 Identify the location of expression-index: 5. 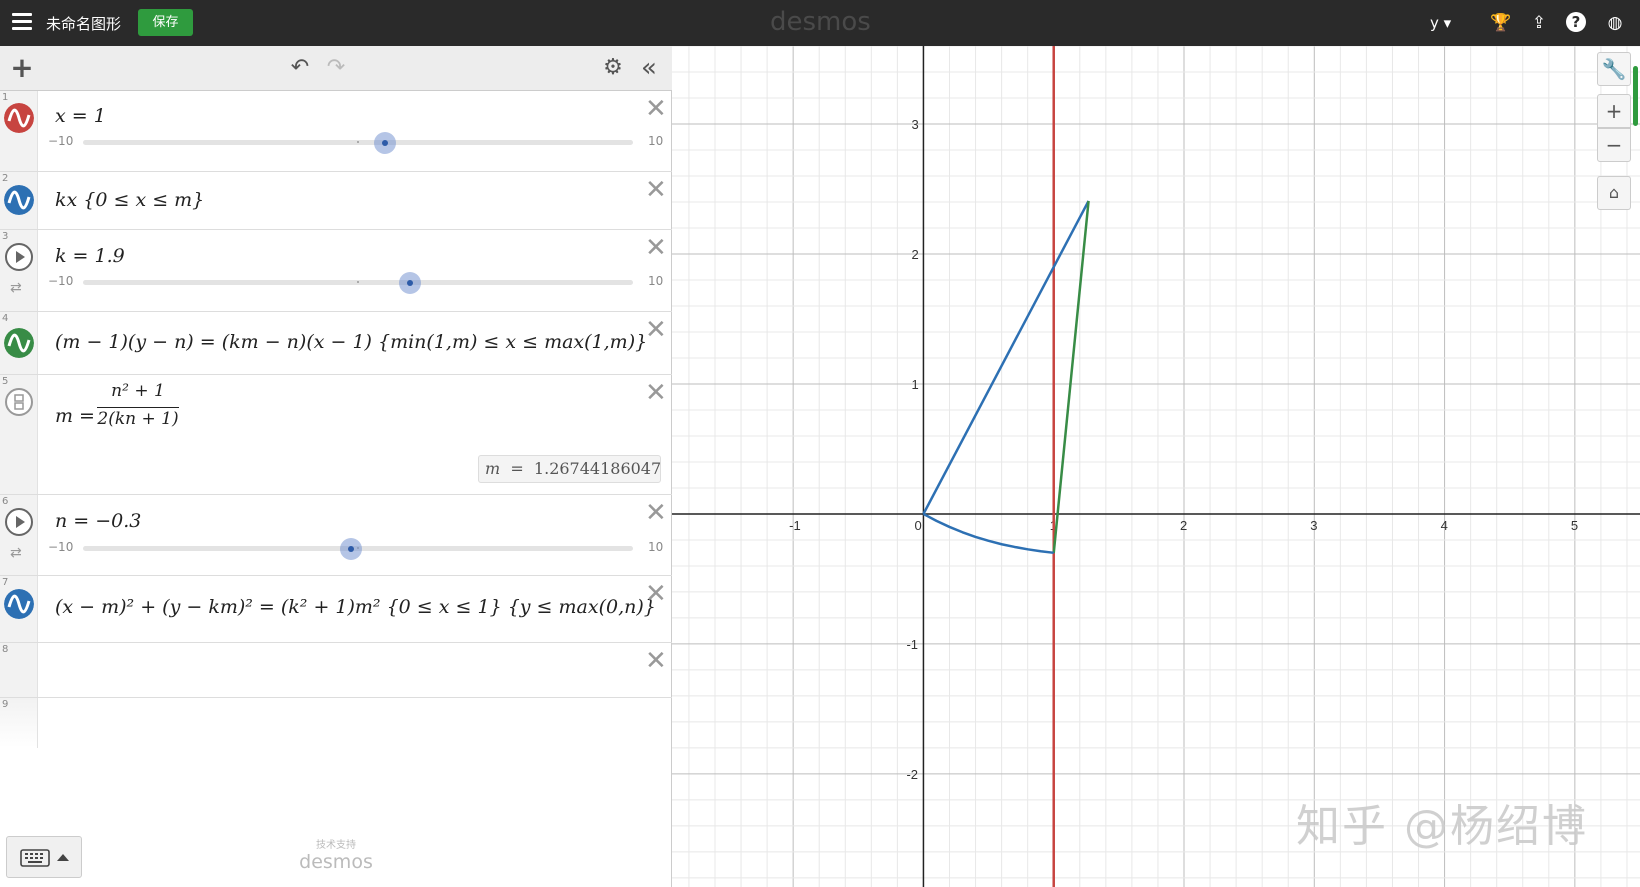
(5, 381).